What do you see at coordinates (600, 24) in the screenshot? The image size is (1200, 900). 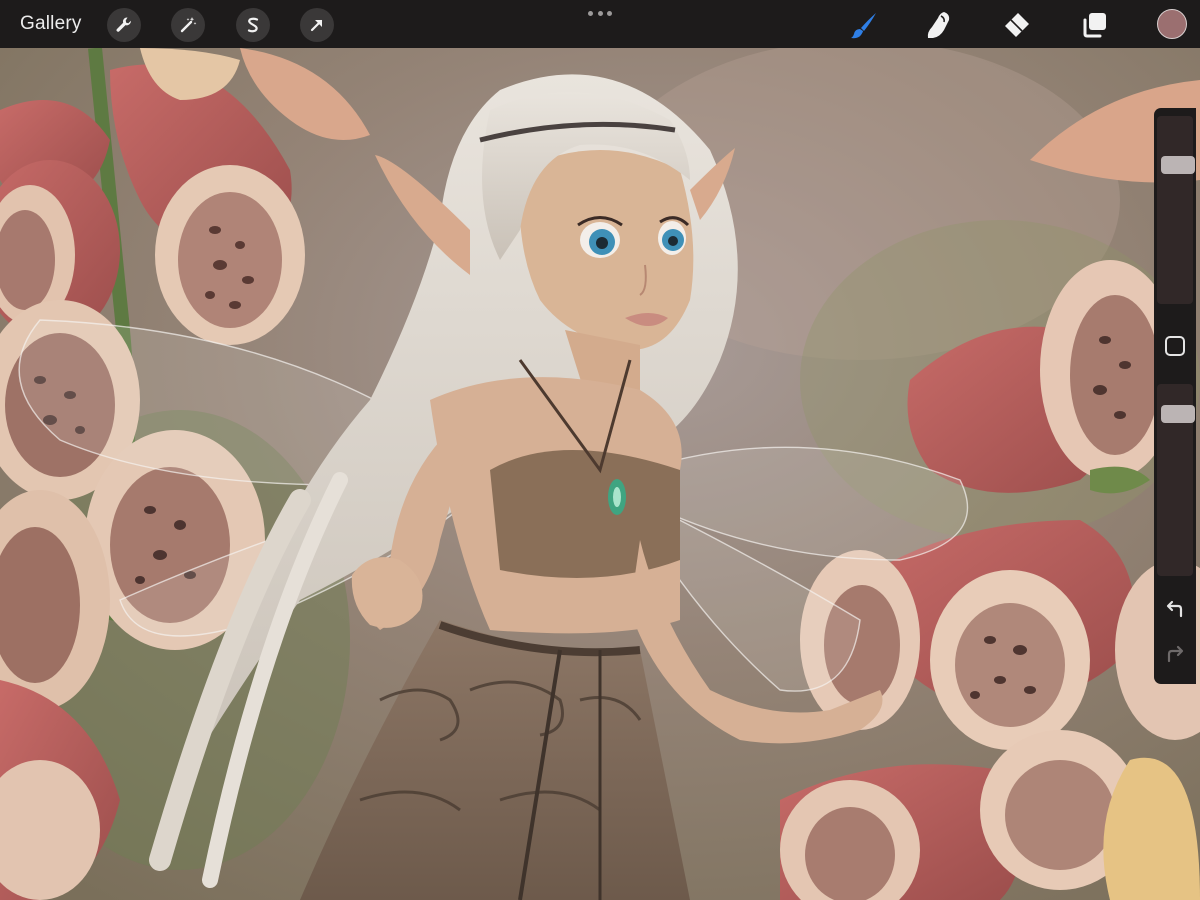 I see `top-toolbar: Gallery` at bounding box center [600, 24].